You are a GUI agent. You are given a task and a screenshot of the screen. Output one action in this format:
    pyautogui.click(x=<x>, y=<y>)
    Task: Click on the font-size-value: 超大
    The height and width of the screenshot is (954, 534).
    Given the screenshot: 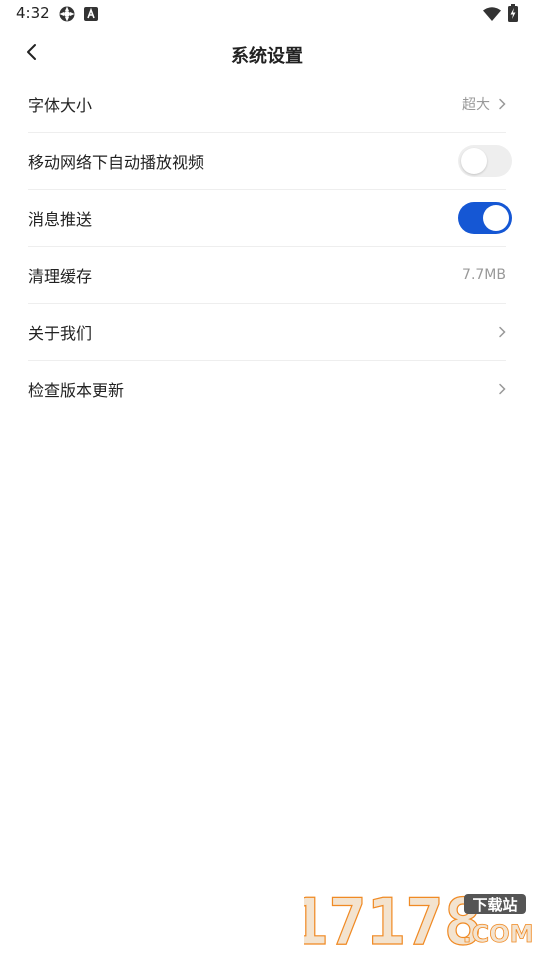 What is the action you would take?
    pyautogui.click(x=476, y=105)
    